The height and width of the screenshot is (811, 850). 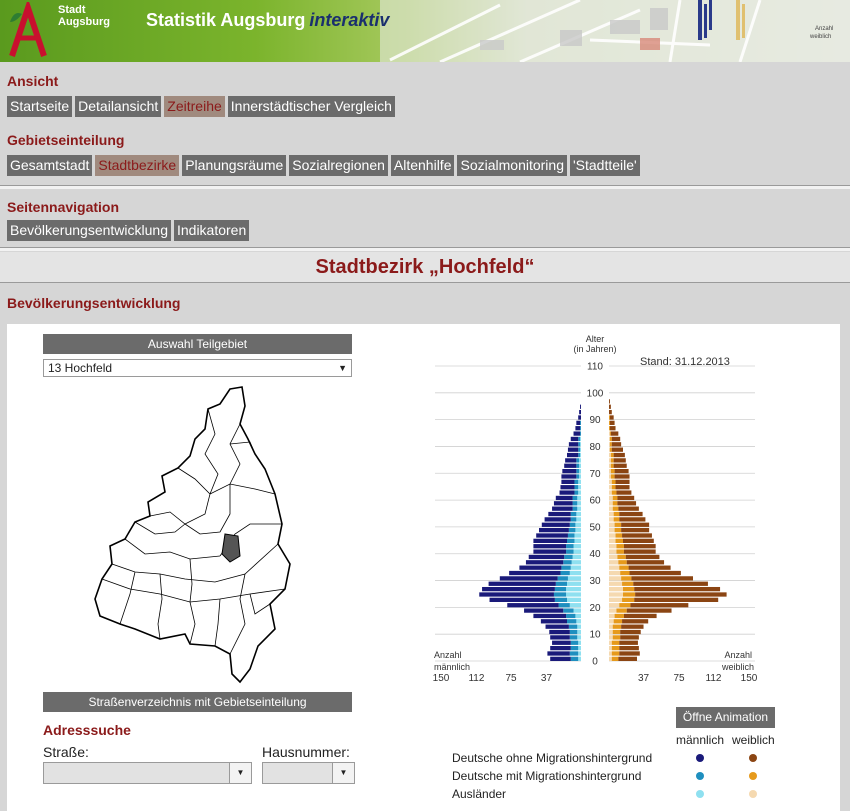 I want to click on svg-text: Anzahl, so click(x=824, y=29).